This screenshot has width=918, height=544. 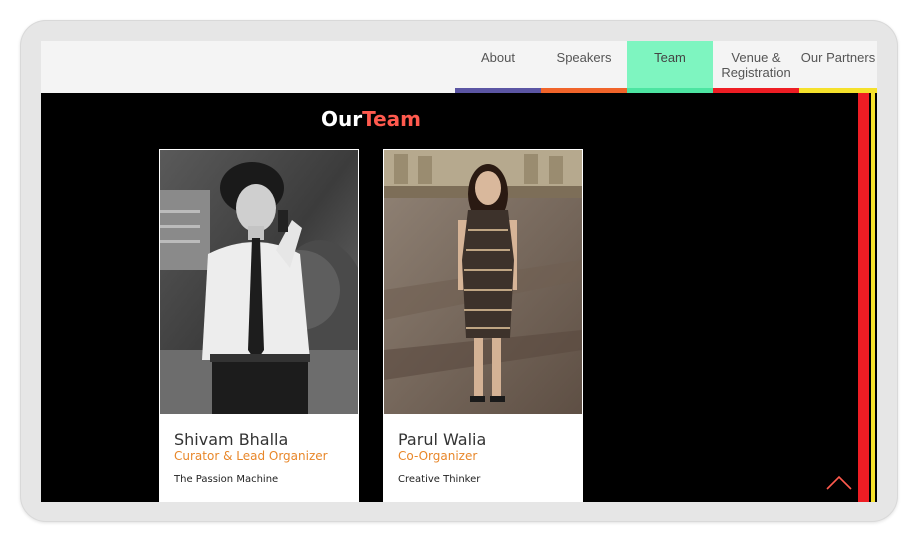 I want to click on section-title: OurTeam, so click(x=371, y=119).